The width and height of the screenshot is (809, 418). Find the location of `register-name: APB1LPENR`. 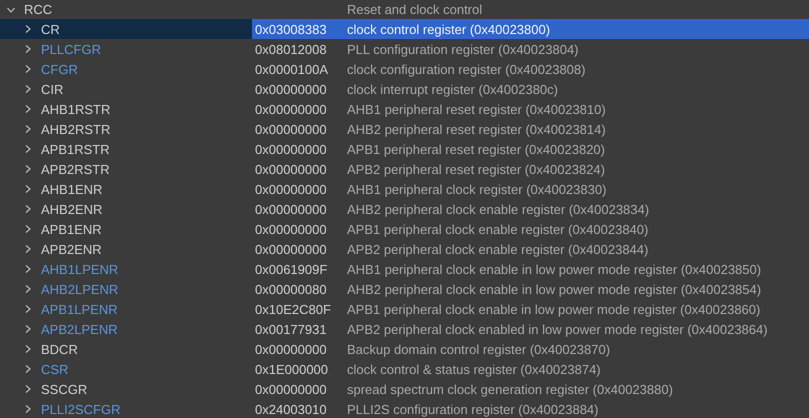

register-name: APB1LPENR is located at coordinates (79, 309).